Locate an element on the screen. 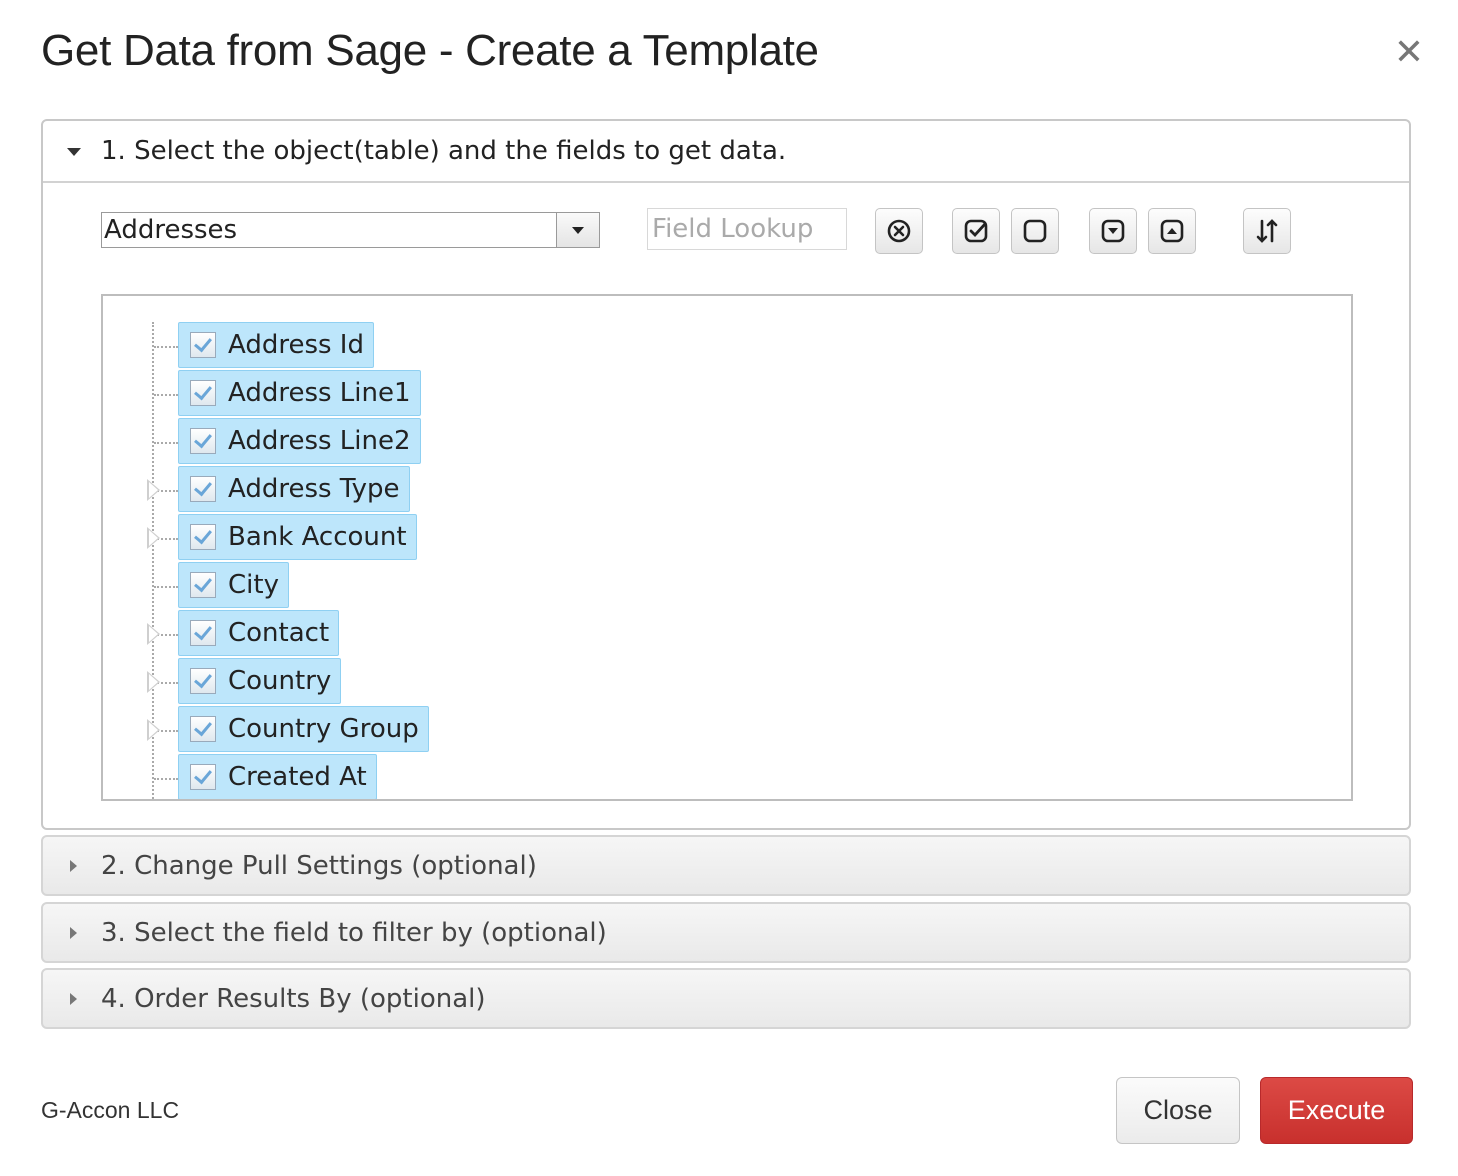 This screenshot has width=1458, height=1176. uncheck-all-button is located at coordinates (1035, 231).